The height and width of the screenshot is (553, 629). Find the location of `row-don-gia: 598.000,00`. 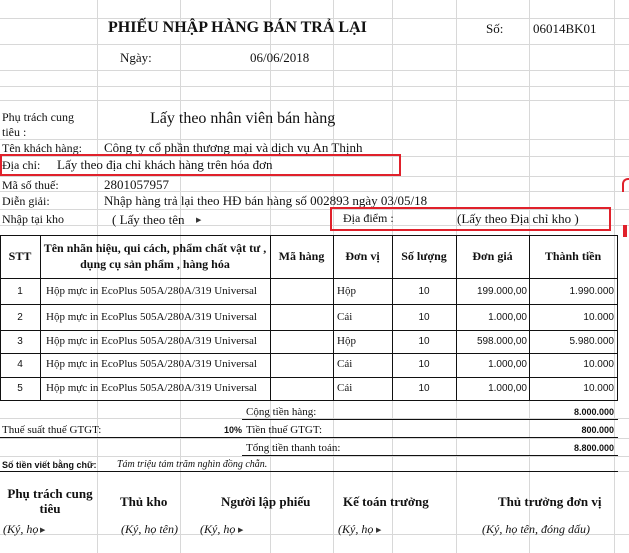

row-don-gia: 598.000,00 is located at coordinates (501, 341).